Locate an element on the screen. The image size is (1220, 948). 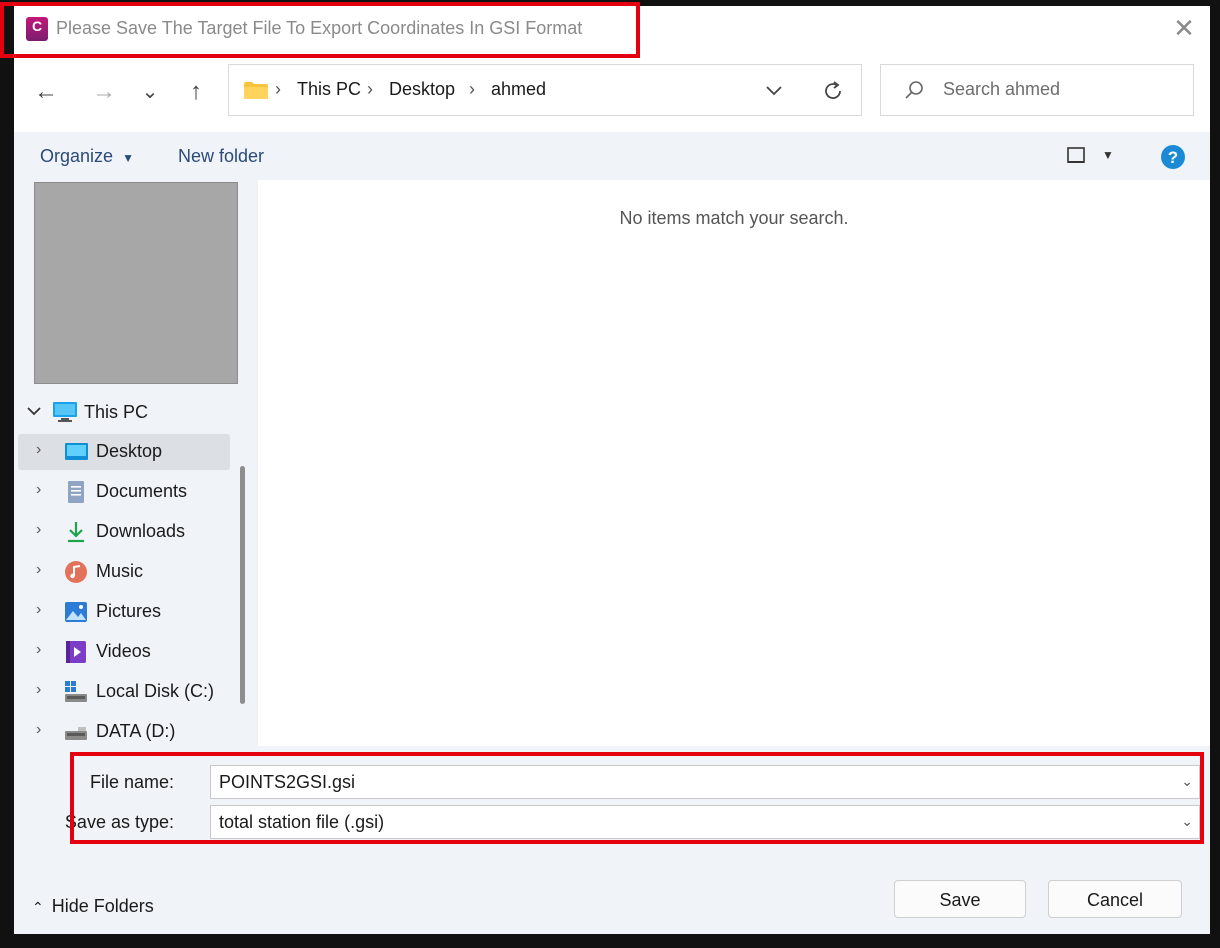
app-icon: C is located at coordinates (37, 29).